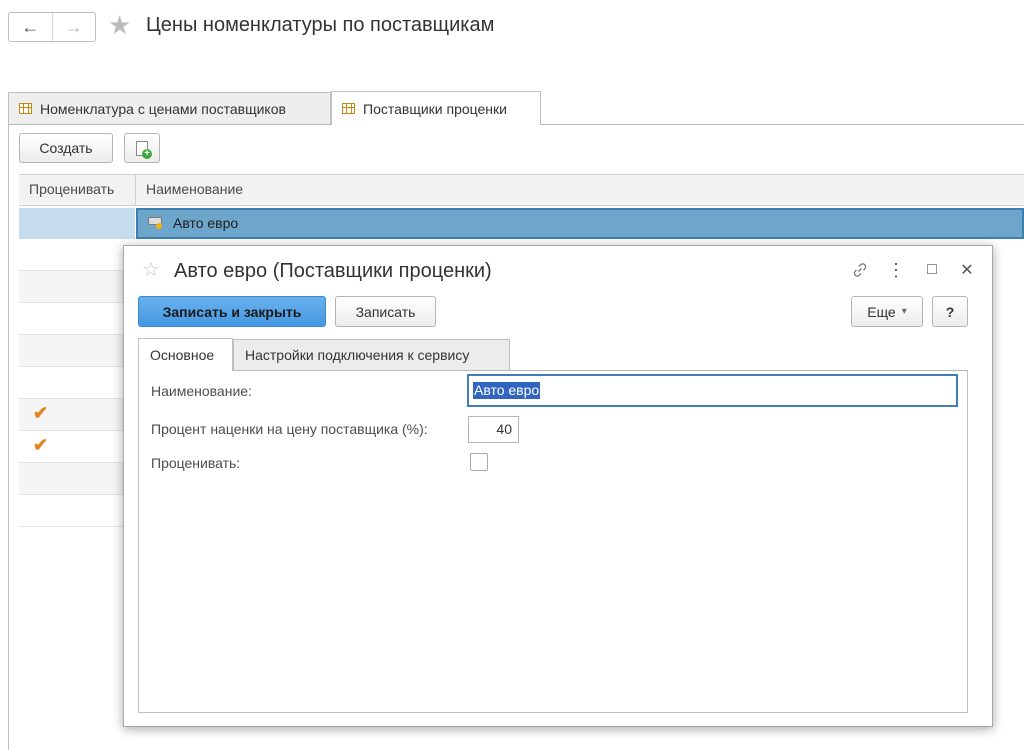  I want to click on name-field, so click(712, 390).